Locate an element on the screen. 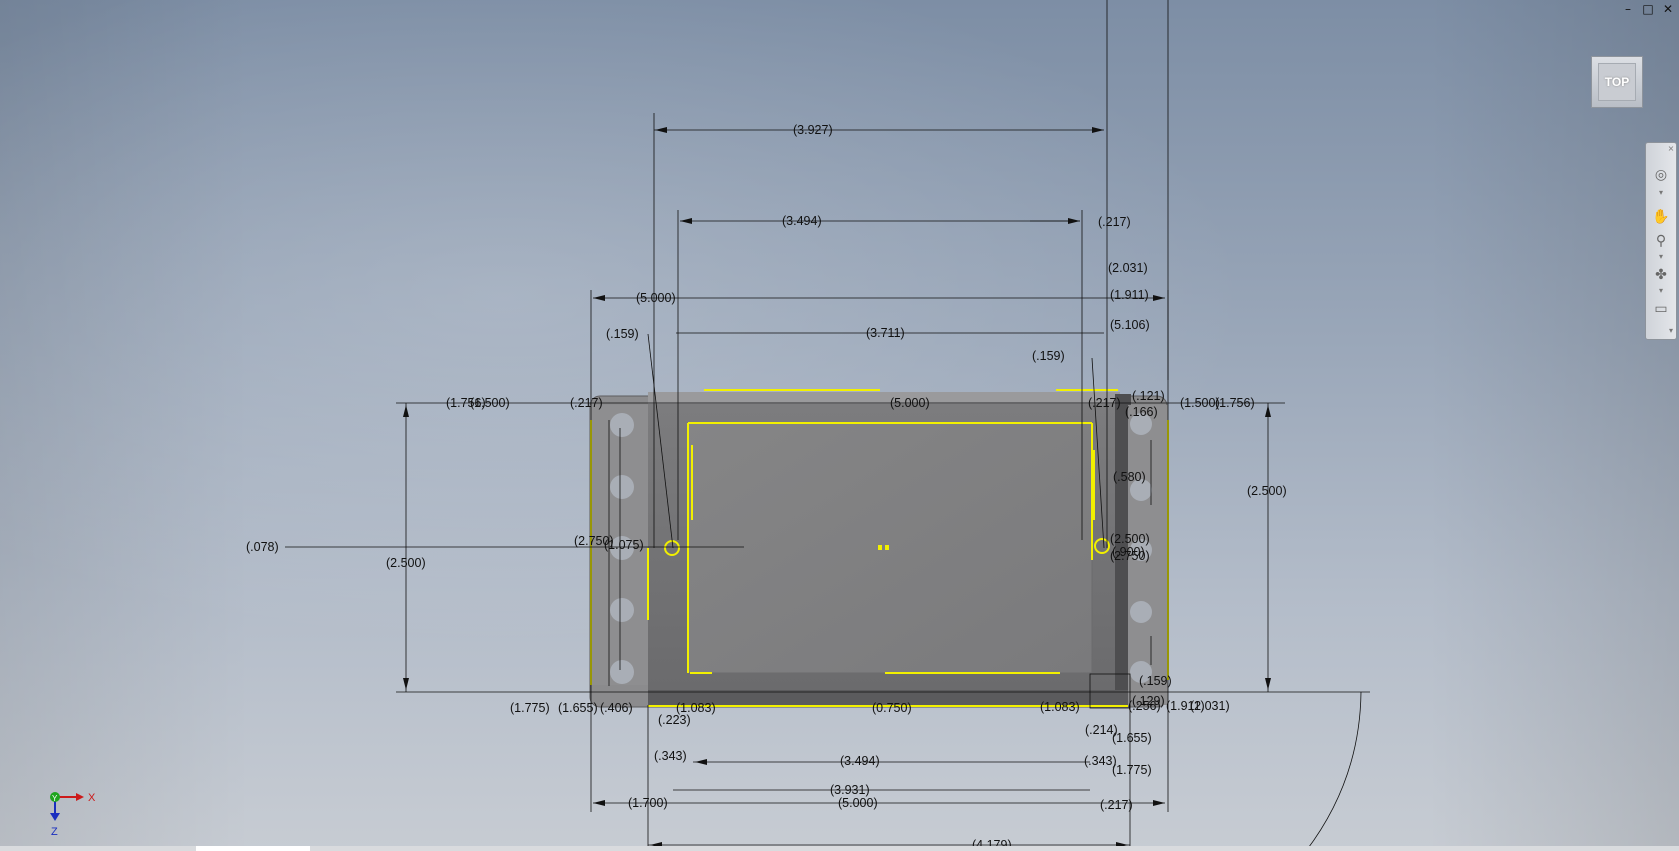  dim-1756-right: (1.756) is located at coordinates (1235, 403).